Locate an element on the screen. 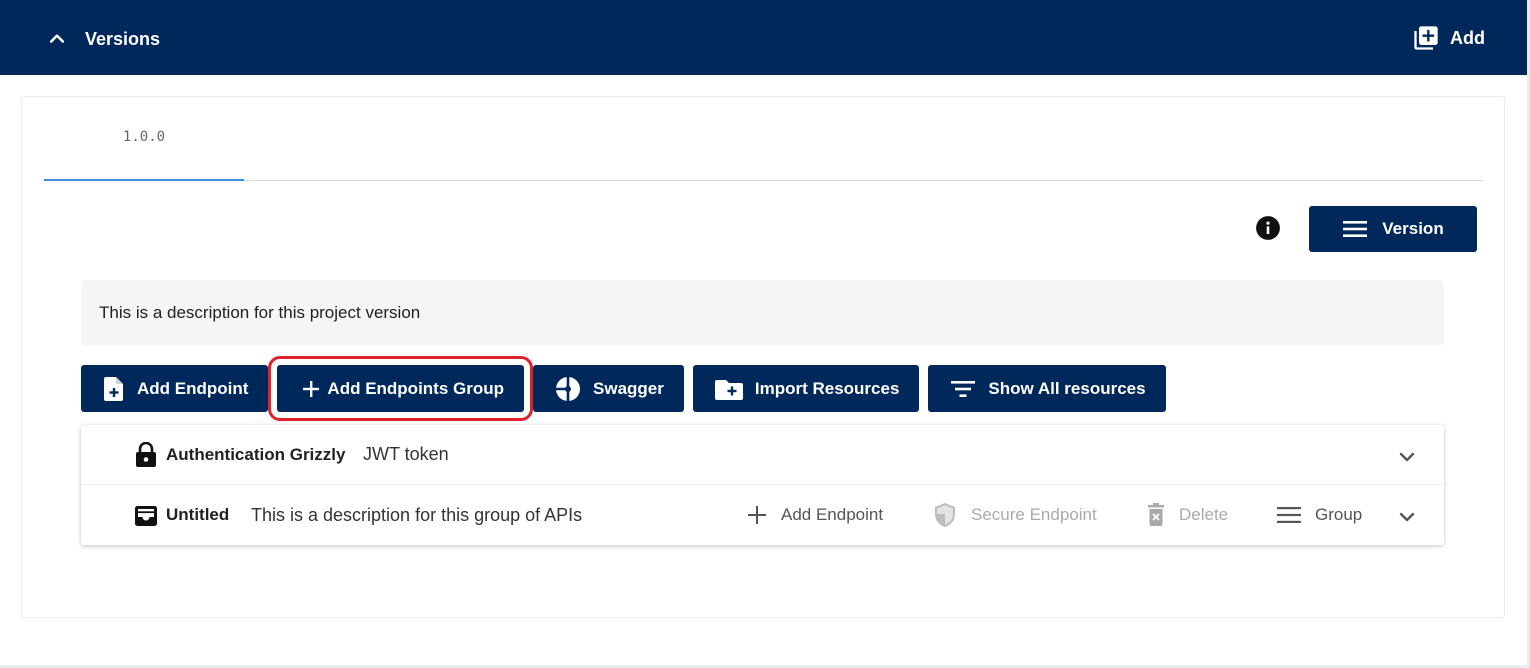 This screenshot has width=1530, height=668. secure-endpoint-label: Secure Endpoint is located at coordinates (1034, 514).